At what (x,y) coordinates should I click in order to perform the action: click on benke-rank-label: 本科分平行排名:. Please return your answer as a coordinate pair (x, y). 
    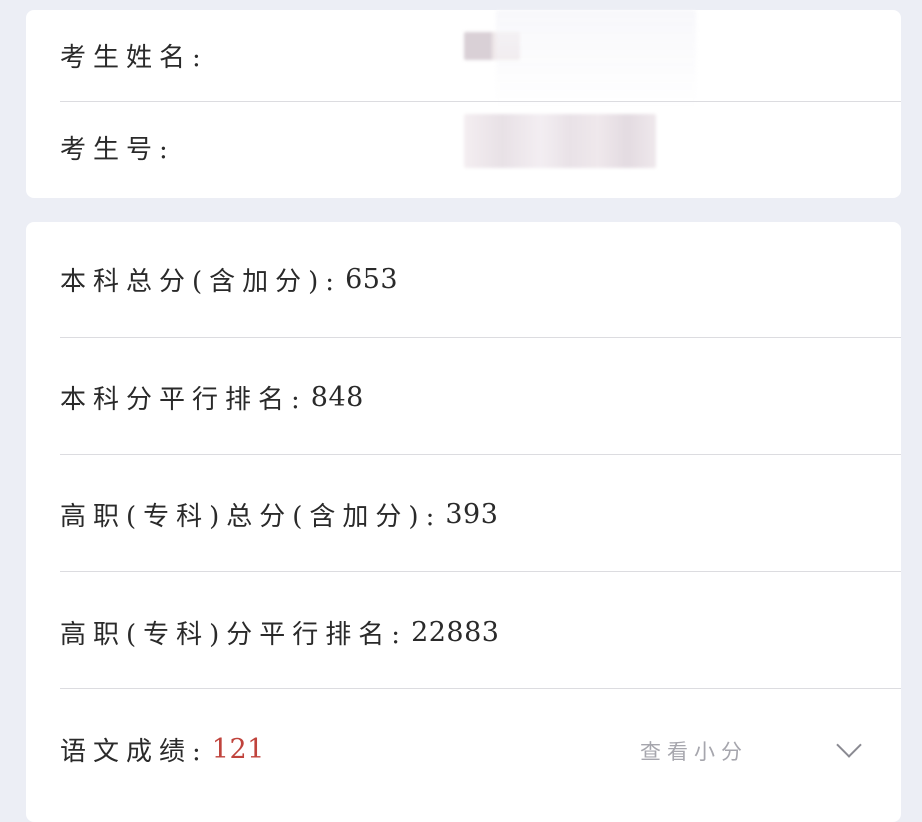
    Looking at the image, I should click on (183, 399).